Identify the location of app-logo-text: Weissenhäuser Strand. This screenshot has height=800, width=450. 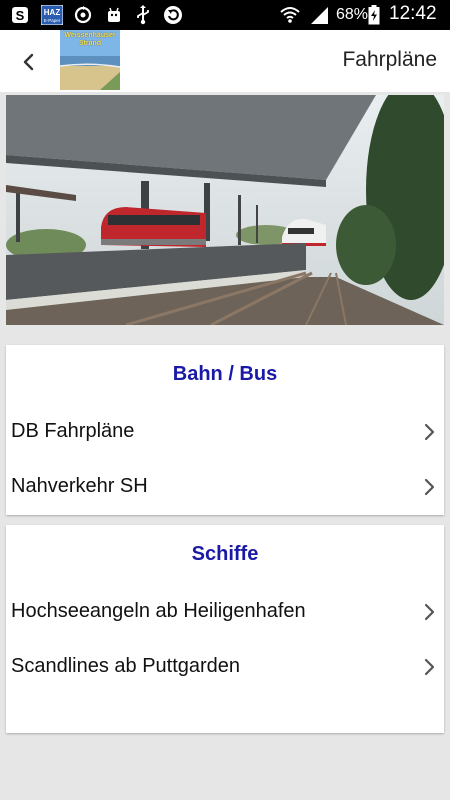
(90, 39).